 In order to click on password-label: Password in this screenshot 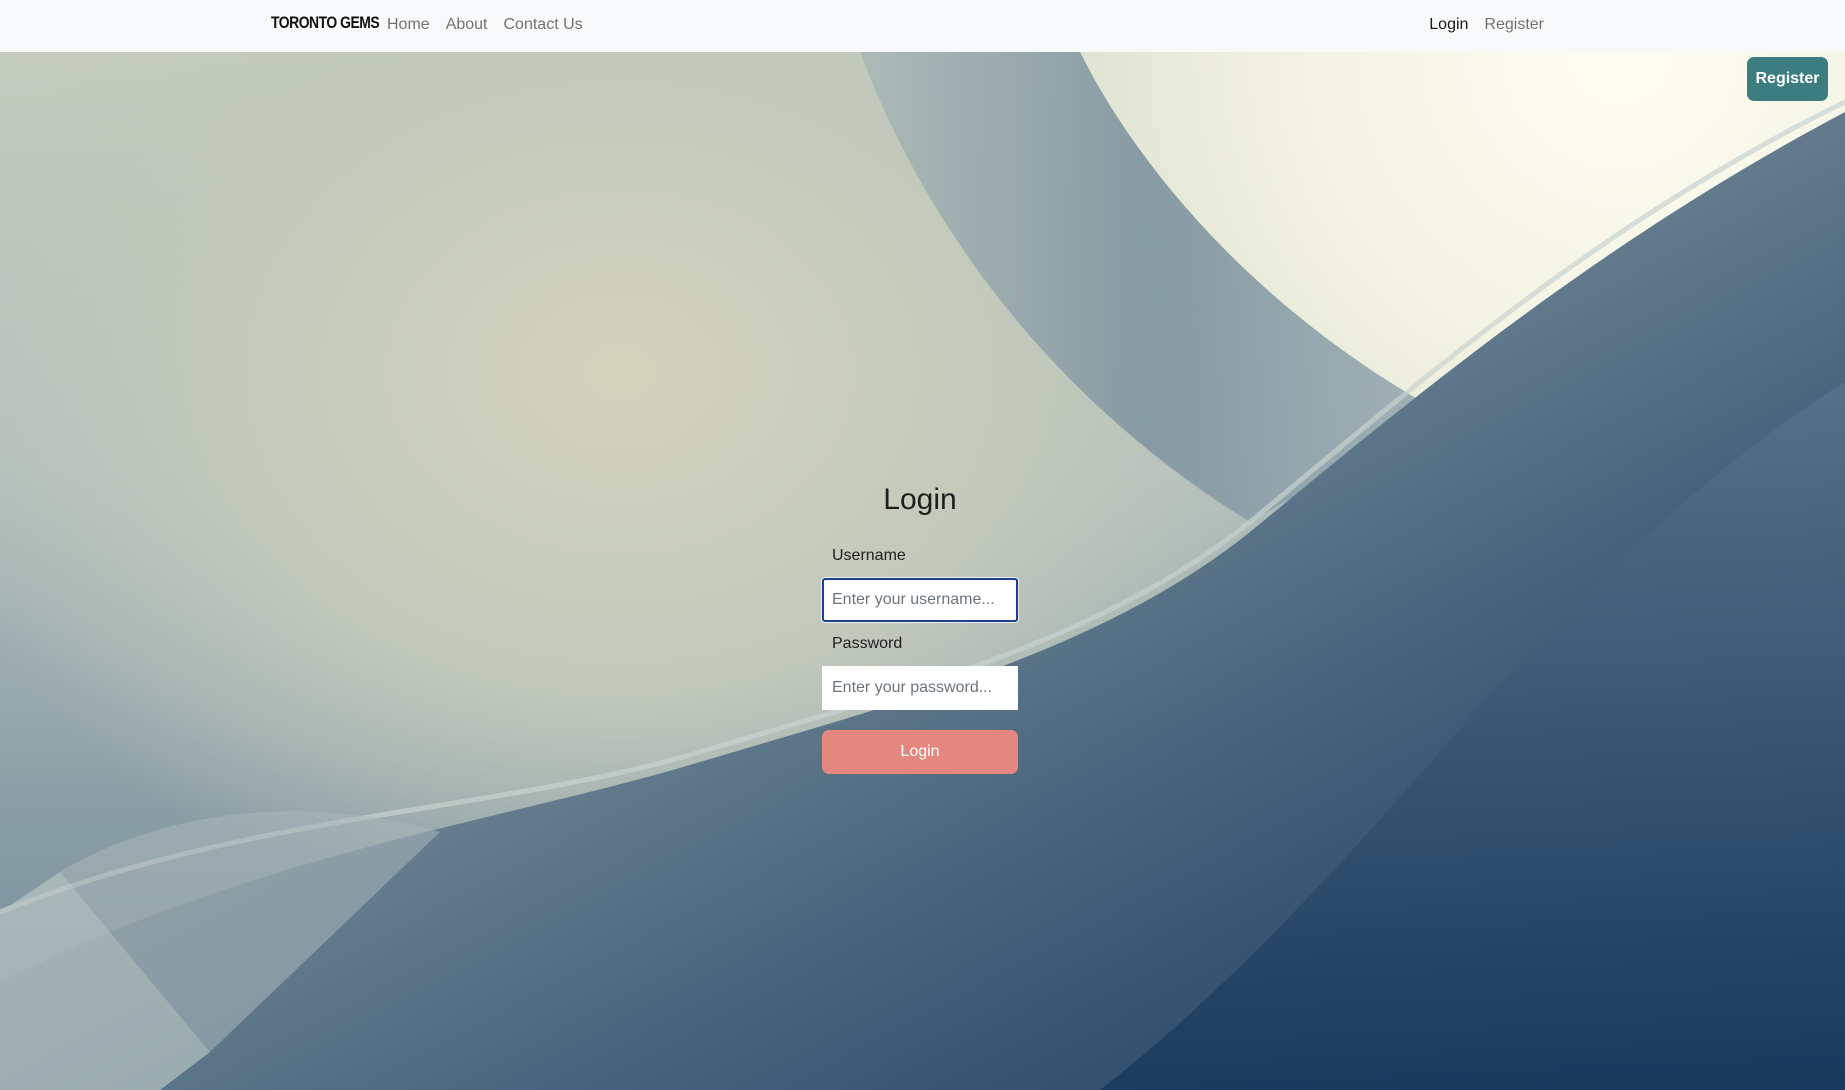, I will do `click(867, 643)`.